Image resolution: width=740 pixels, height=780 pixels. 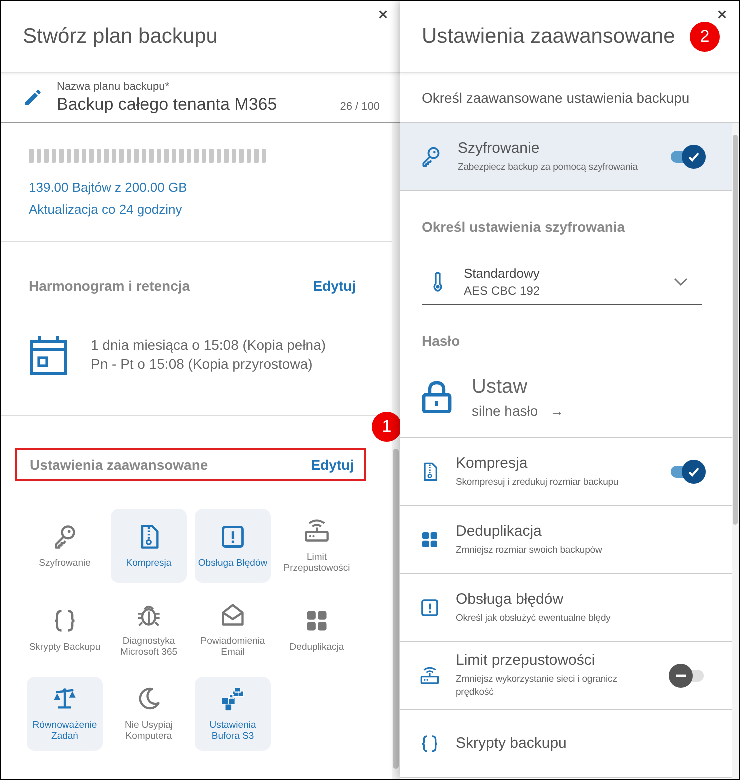 I want to click on field-value: Backup całego tenanta M365, so click(x=167, y=104).